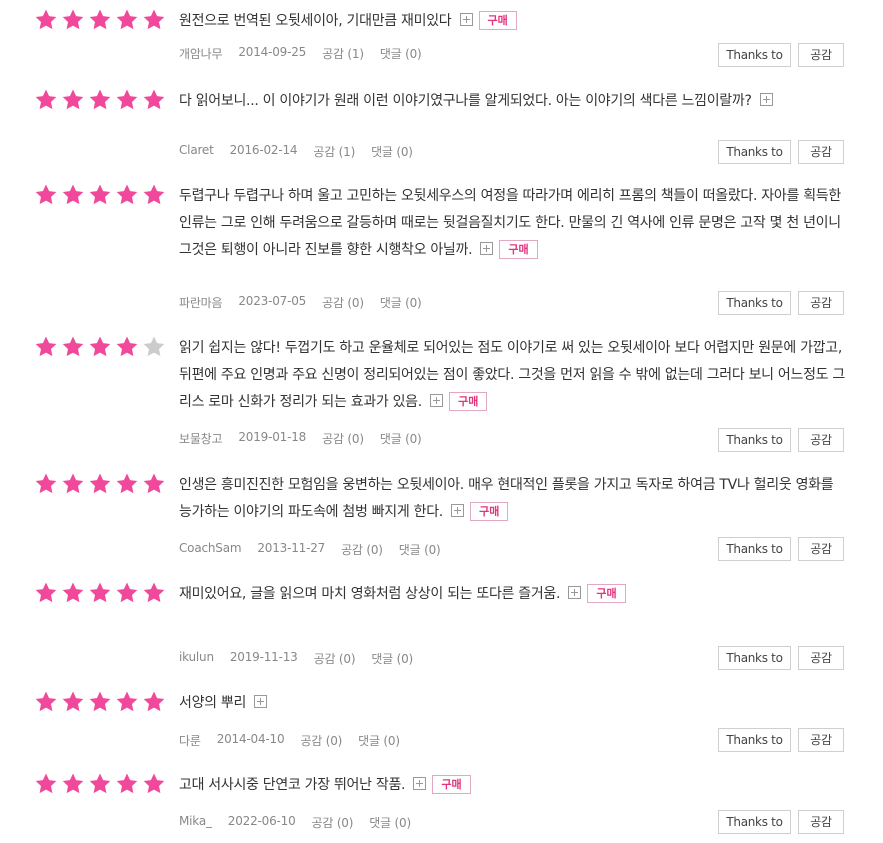 The height and width of the screenshot is (843, 883). I want to click on review-author: CoachSam, so click(210, 549).